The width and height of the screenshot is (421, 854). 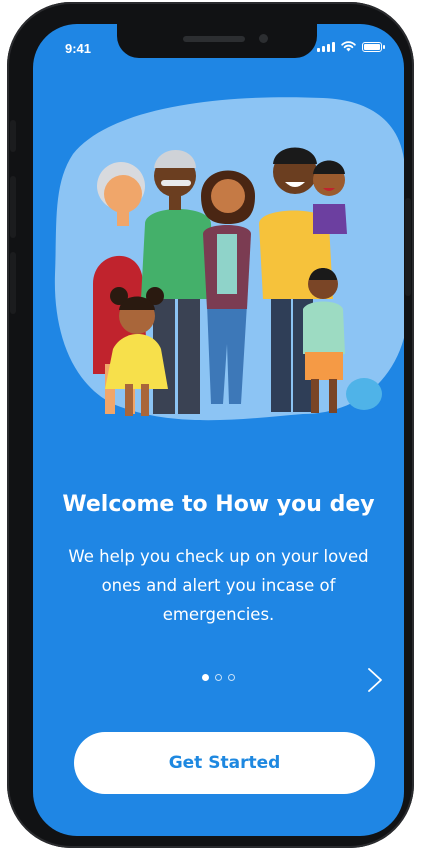 What do you see at coordinates (214, 39) in the screenshot?
I see `speaker-grille` at bounding box center [214, 39].